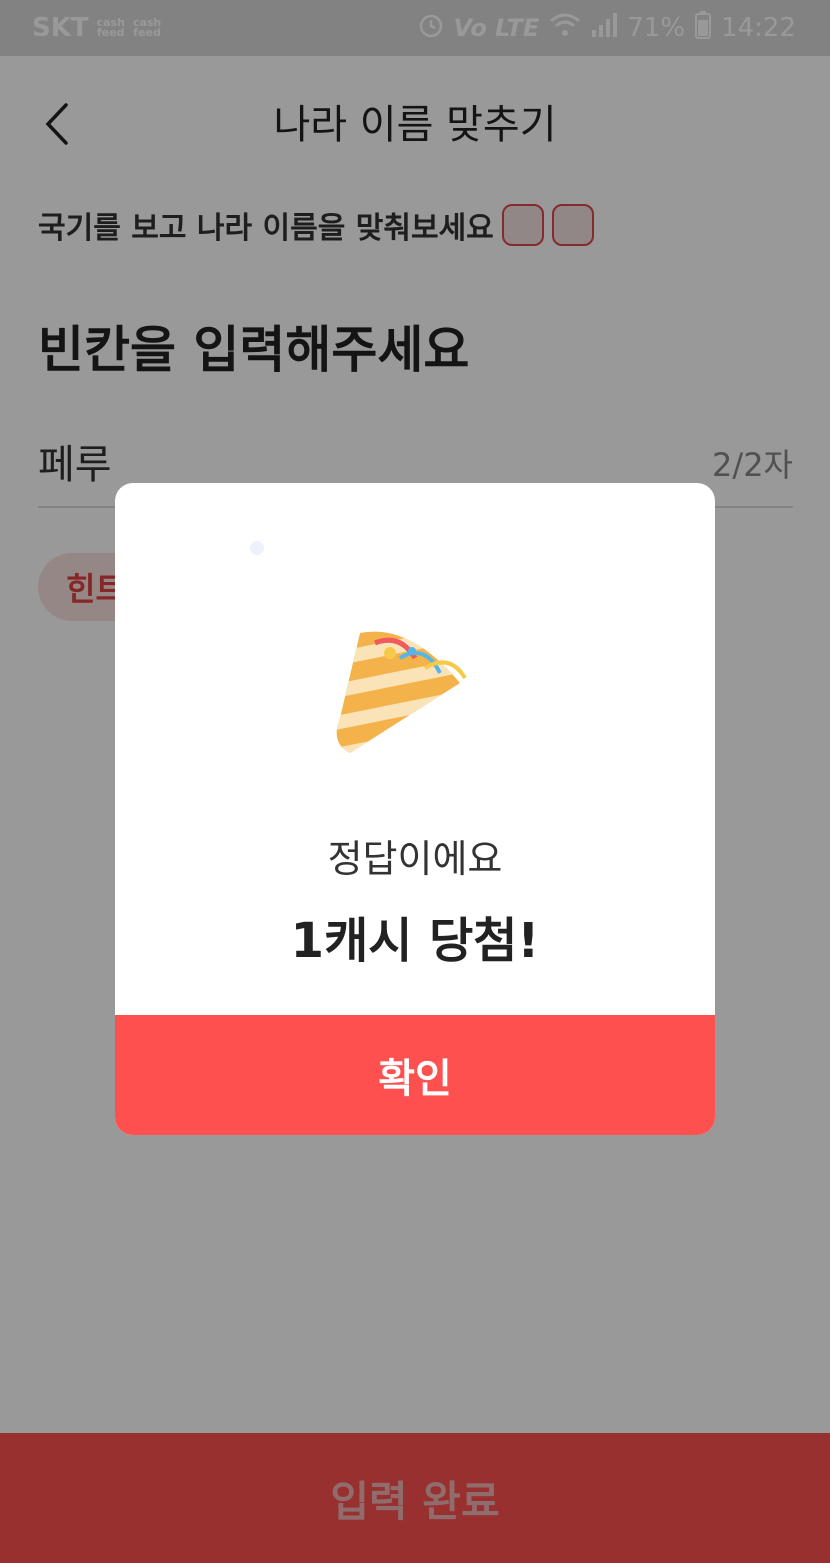 This screenshot has width=830, height=1563. What do you see at coordinates (415, 859) in the screenshot?
I see `modal-subtitle: 정답이에요` at bounding box center [415, 859].